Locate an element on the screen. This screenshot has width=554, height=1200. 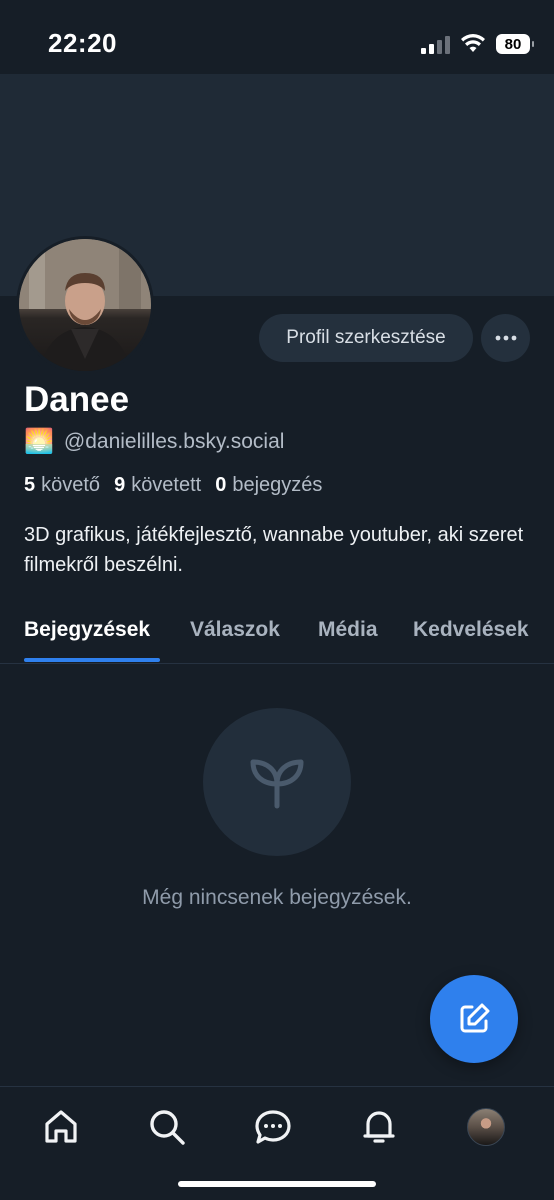
avatar-photo is located at coordinates (85, 305).